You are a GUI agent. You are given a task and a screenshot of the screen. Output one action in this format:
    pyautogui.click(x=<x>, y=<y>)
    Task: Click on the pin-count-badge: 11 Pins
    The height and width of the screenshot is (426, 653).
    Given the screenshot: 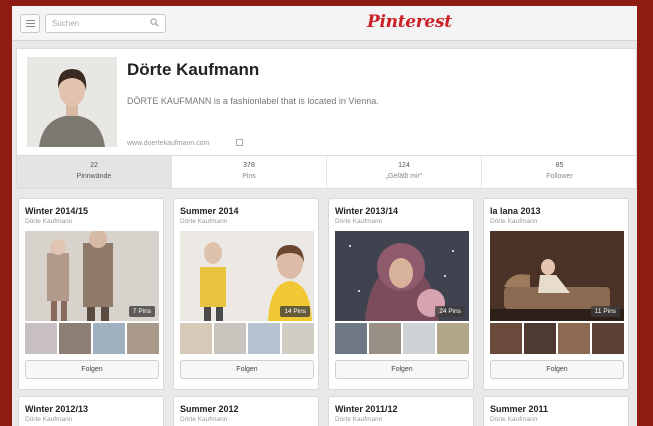 What is the action you would take?
    pyautogui.click(x=605, y=311)
    